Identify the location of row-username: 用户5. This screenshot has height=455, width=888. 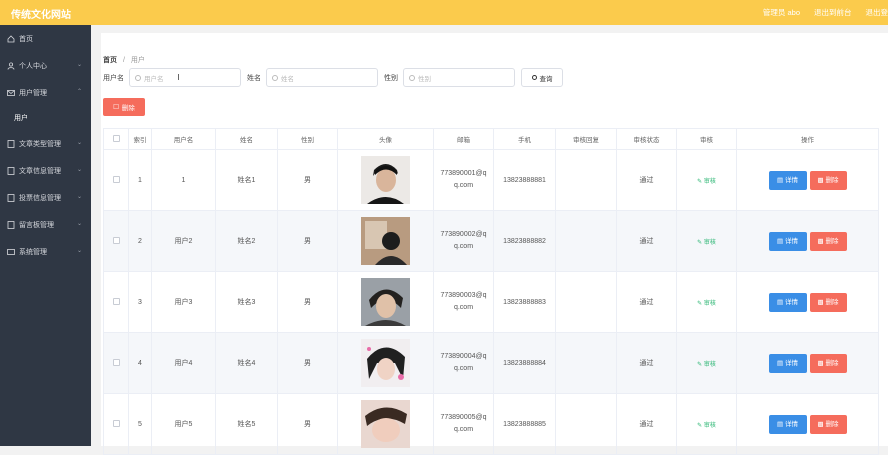
(184, 424).